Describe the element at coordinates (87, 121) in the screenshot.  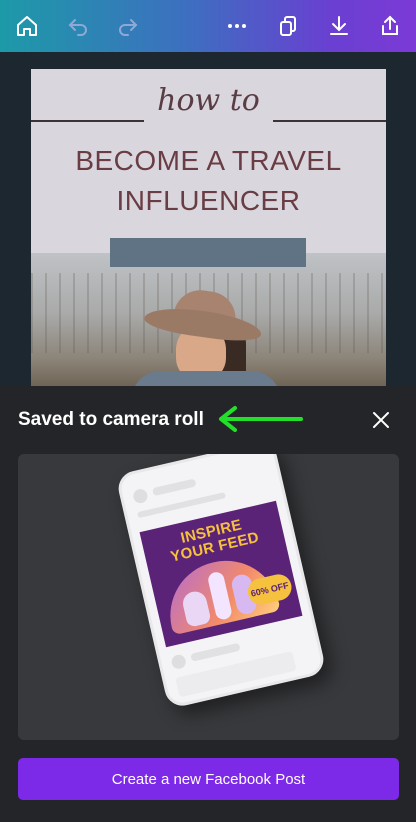
I see `decorative-line-left` at that location.